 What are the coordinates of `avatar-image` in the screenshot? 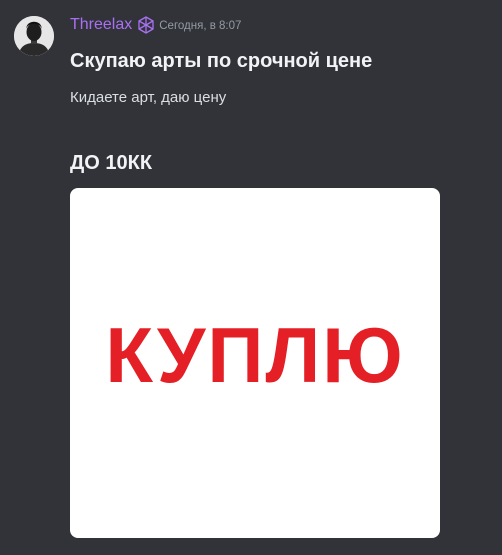 It's located at (34, 36).